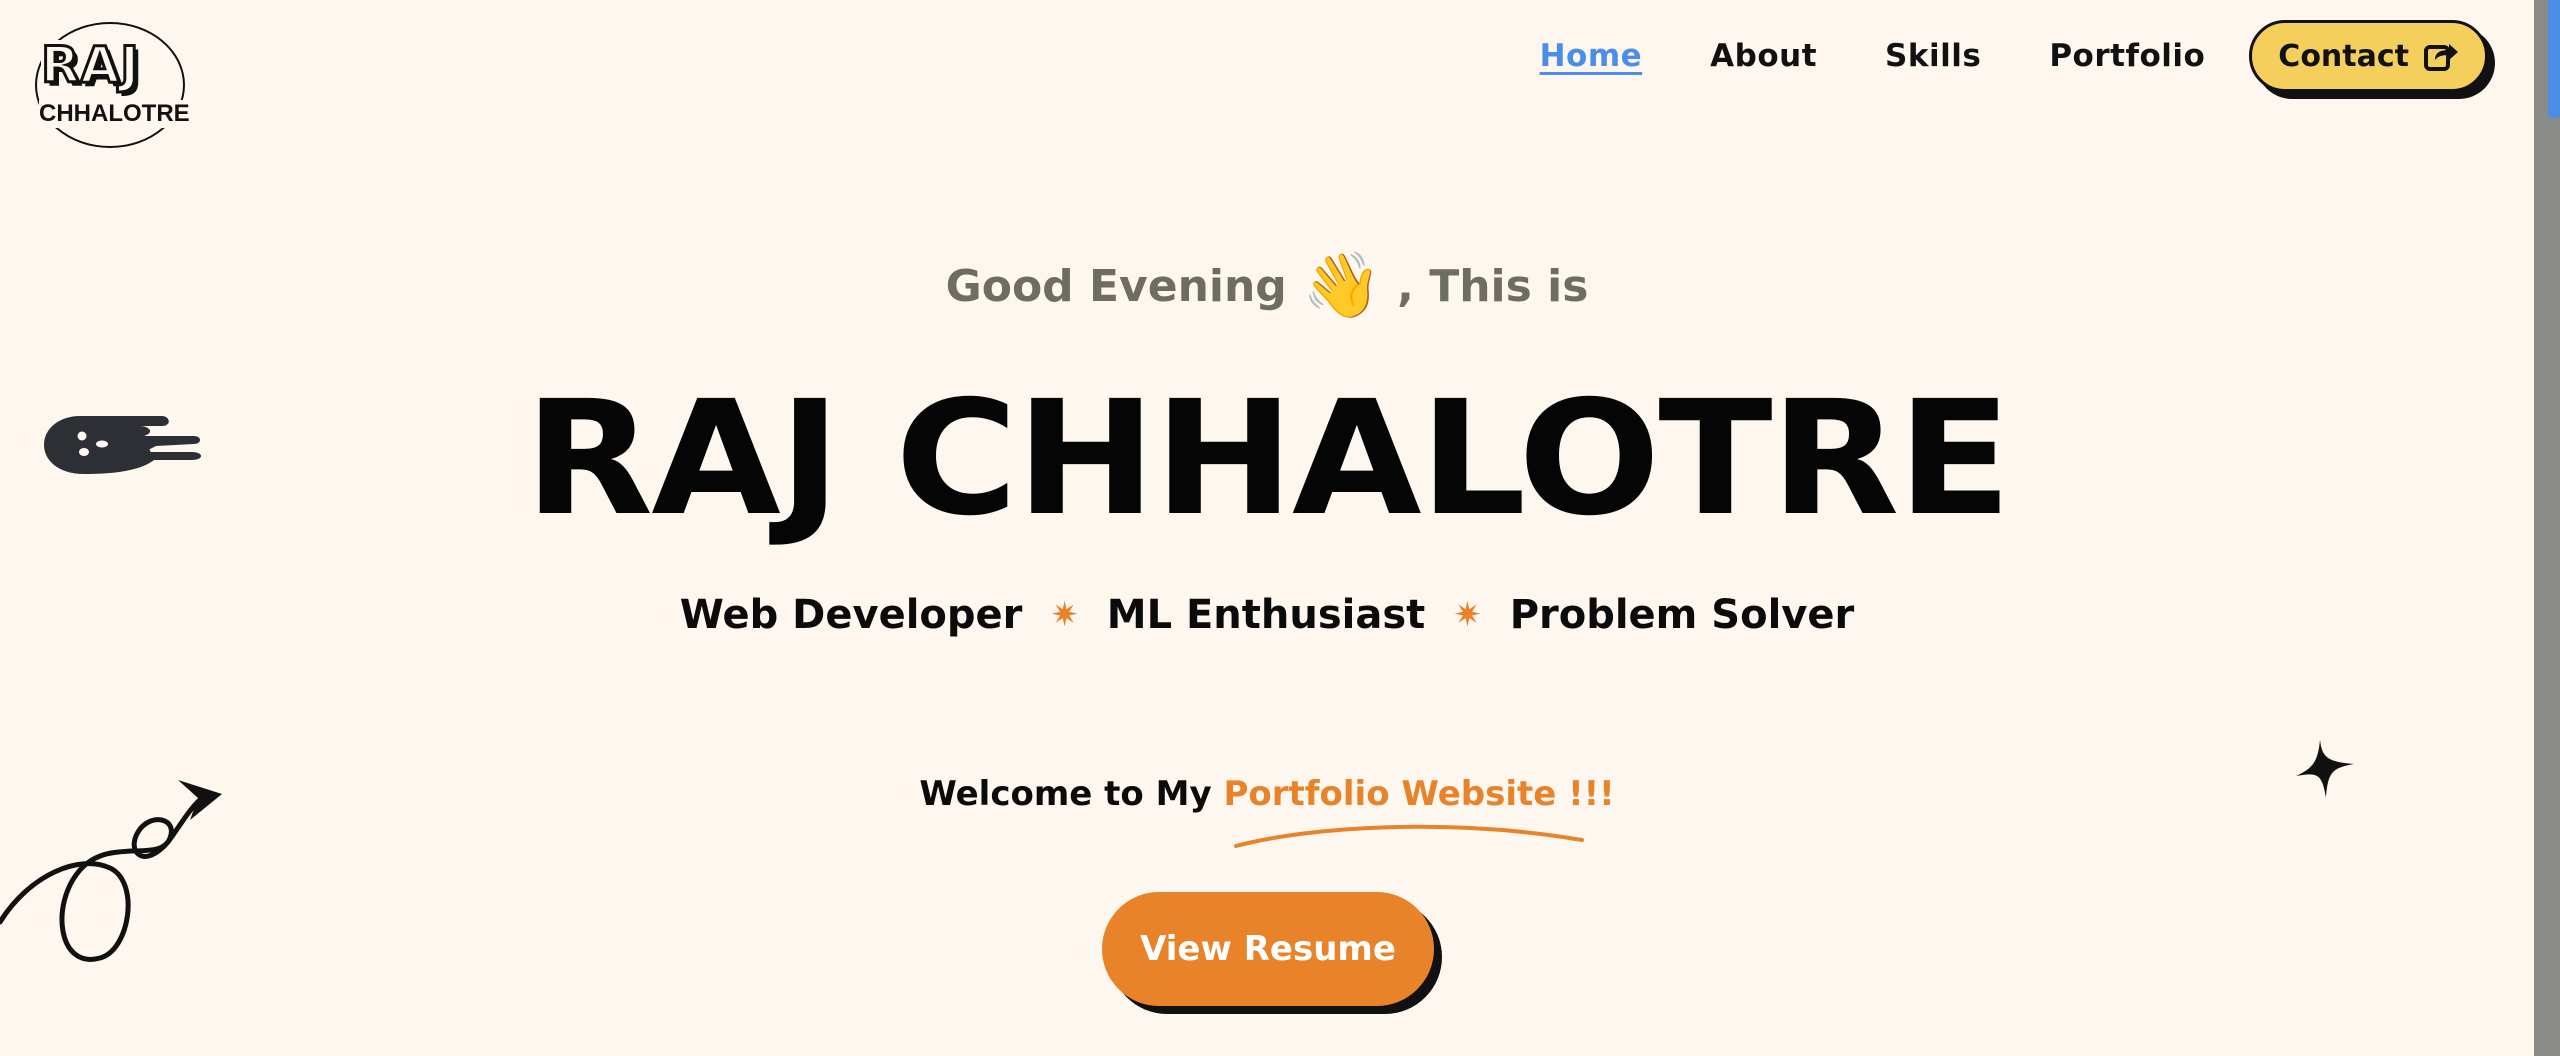  I want to click on welcome-text: Welcome to My Portfolio Website !!!, so click(1267, 794).